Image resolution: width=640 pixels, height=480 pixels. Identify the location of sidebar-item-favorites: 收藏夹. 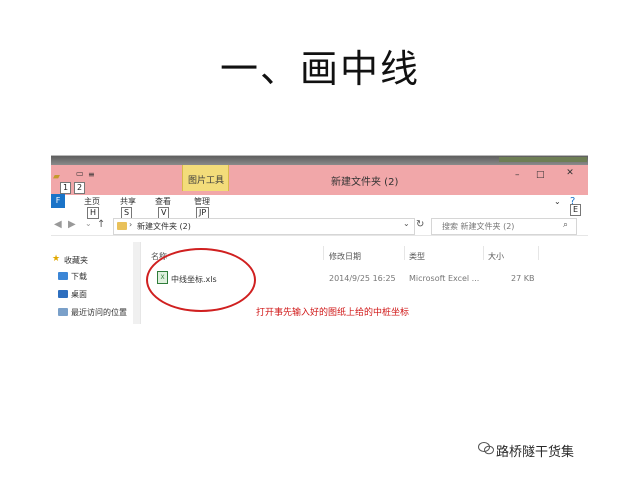
(76, 260).